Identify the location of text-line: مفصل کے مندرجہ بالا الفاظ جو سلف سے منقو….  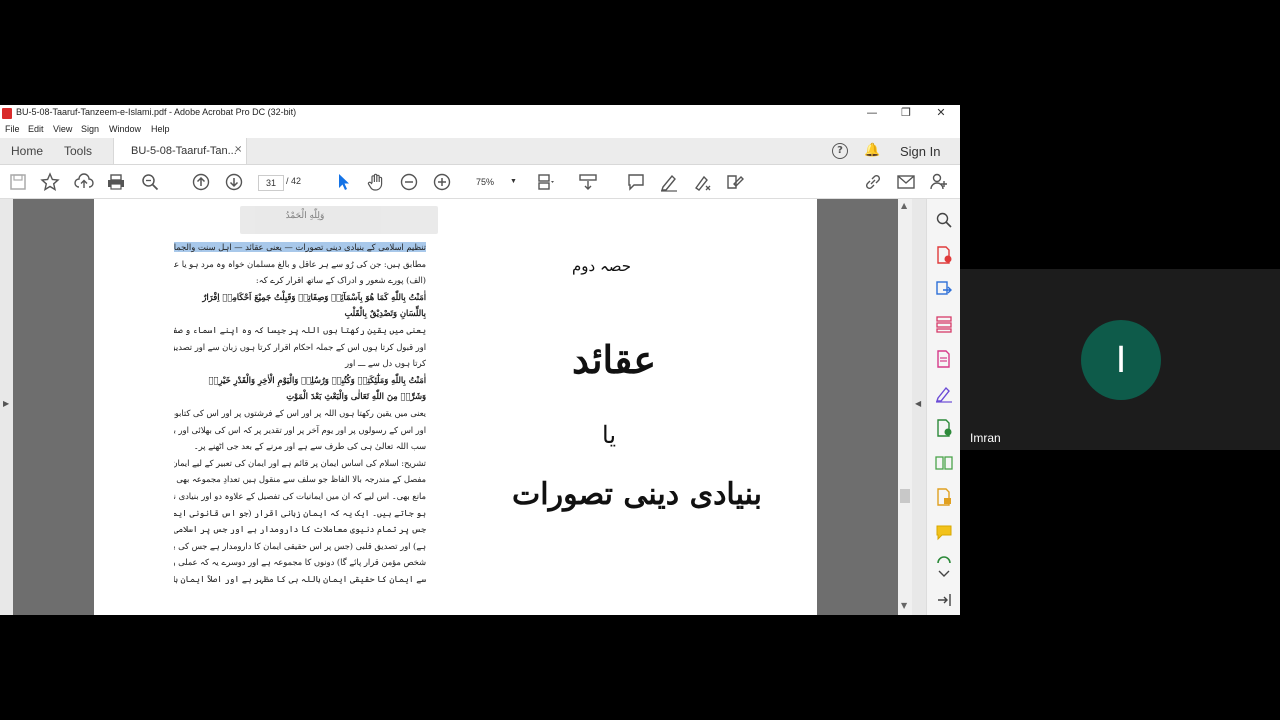
(300, 479).